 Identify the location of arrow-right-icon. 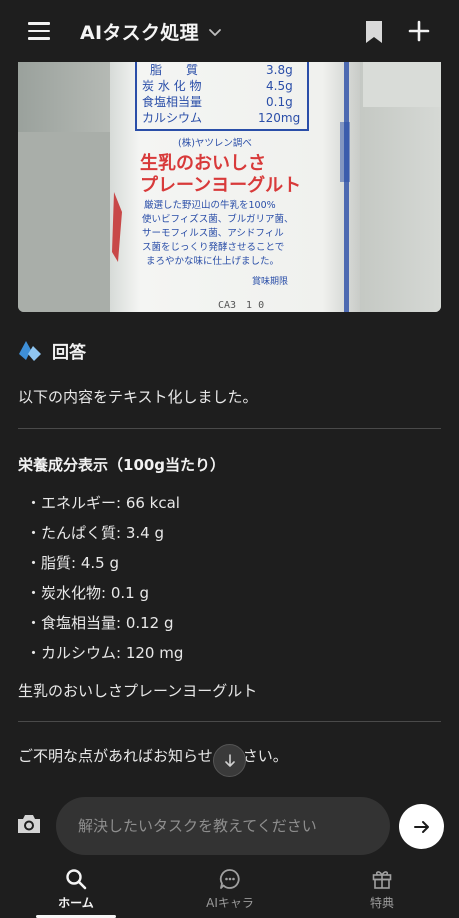
(421, 826).